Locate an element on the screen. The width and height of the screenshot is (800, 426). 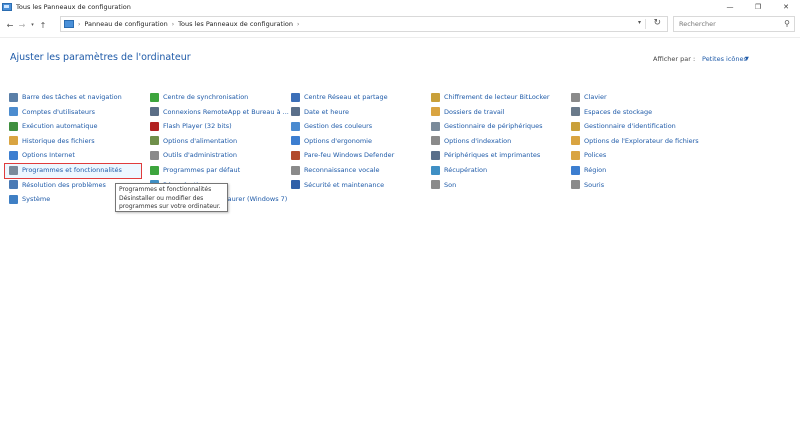
control-panel-item: Gestion des couleurs is located at coordinates (331, 126).